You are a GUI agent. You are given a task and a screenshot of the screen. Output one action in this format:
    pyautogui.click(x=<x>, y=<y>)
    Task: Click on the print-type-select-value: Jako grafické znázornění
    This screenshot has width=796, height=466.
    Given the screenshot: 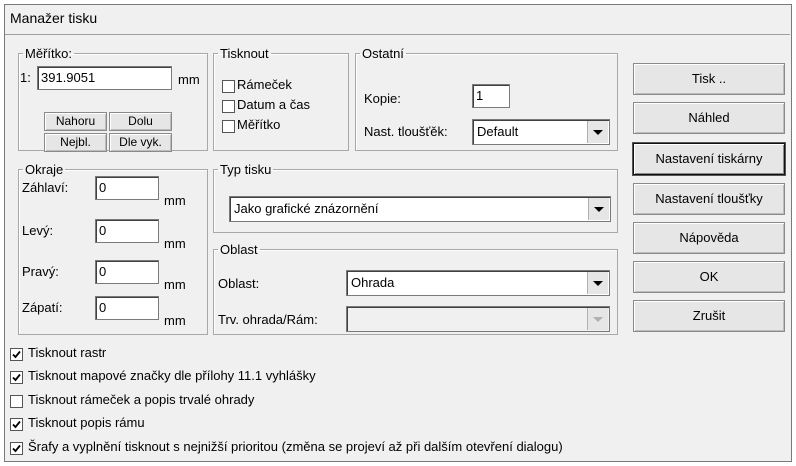 What is the action you would take?
    pyautogui.click(x=306, y=208)
    